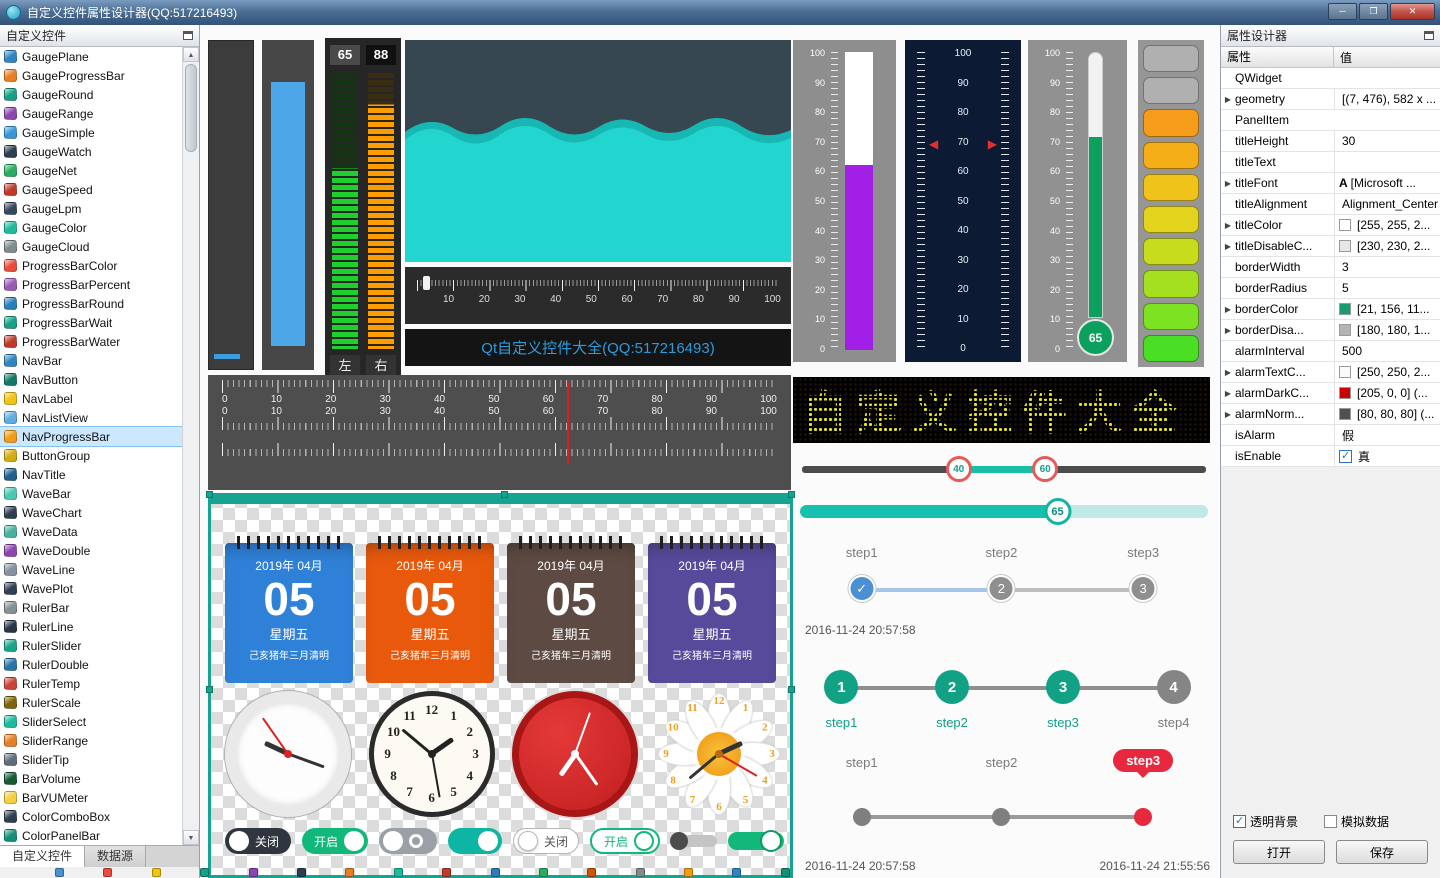 The height and width of the screenshot is (878, 1440). Describe the element at coordinates (91, 360) in the screenshot. I see `widget-list-item: NavBar` at that location.